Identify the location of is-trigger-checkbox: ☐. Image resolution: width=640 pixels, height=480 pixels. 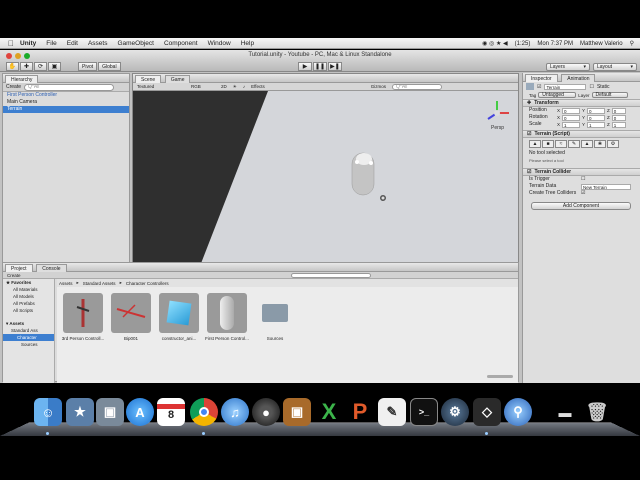
(583, 179).